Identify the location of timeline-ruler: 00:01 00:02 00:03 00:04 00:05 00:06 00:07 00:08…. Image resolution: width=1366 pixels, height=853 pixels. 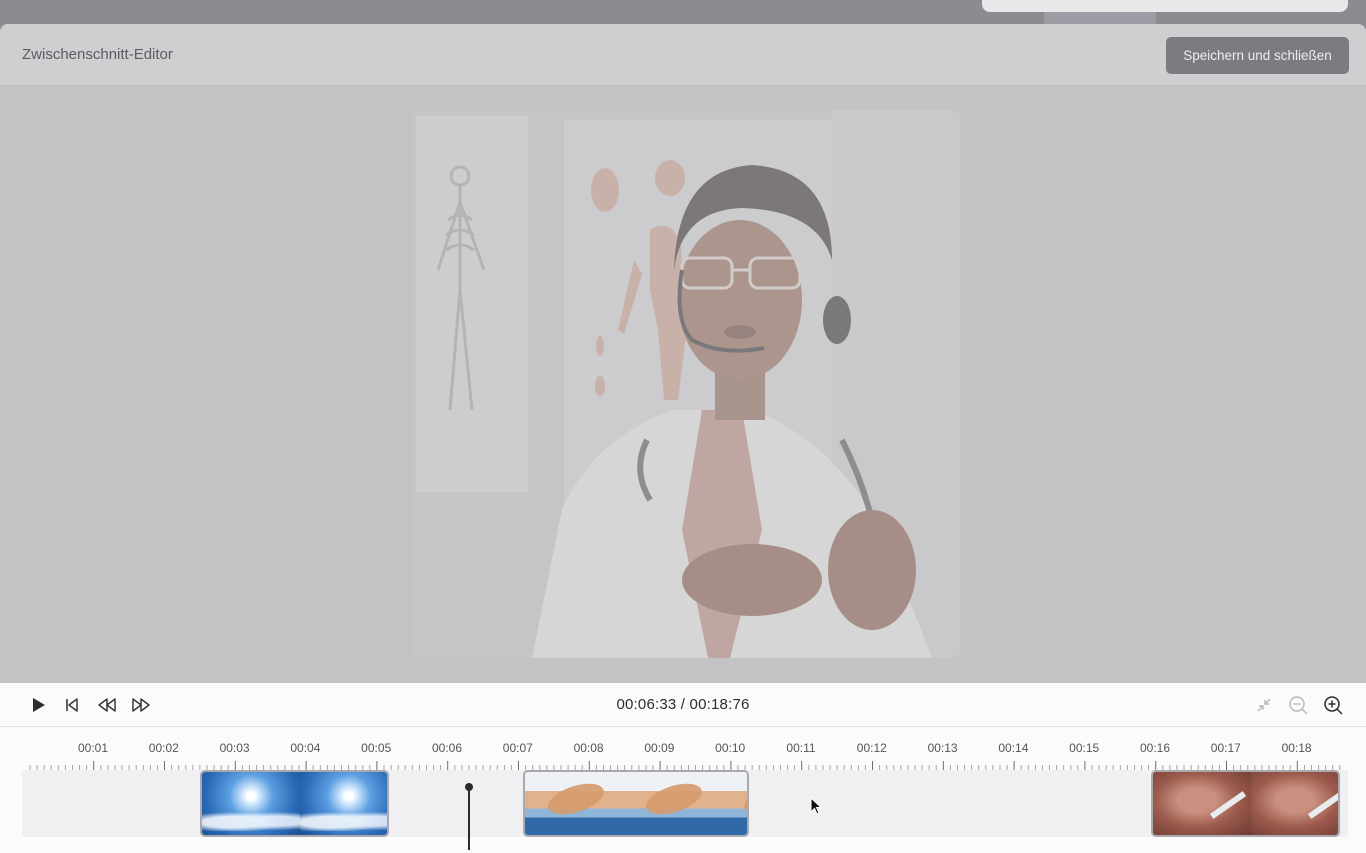
(685, 756).